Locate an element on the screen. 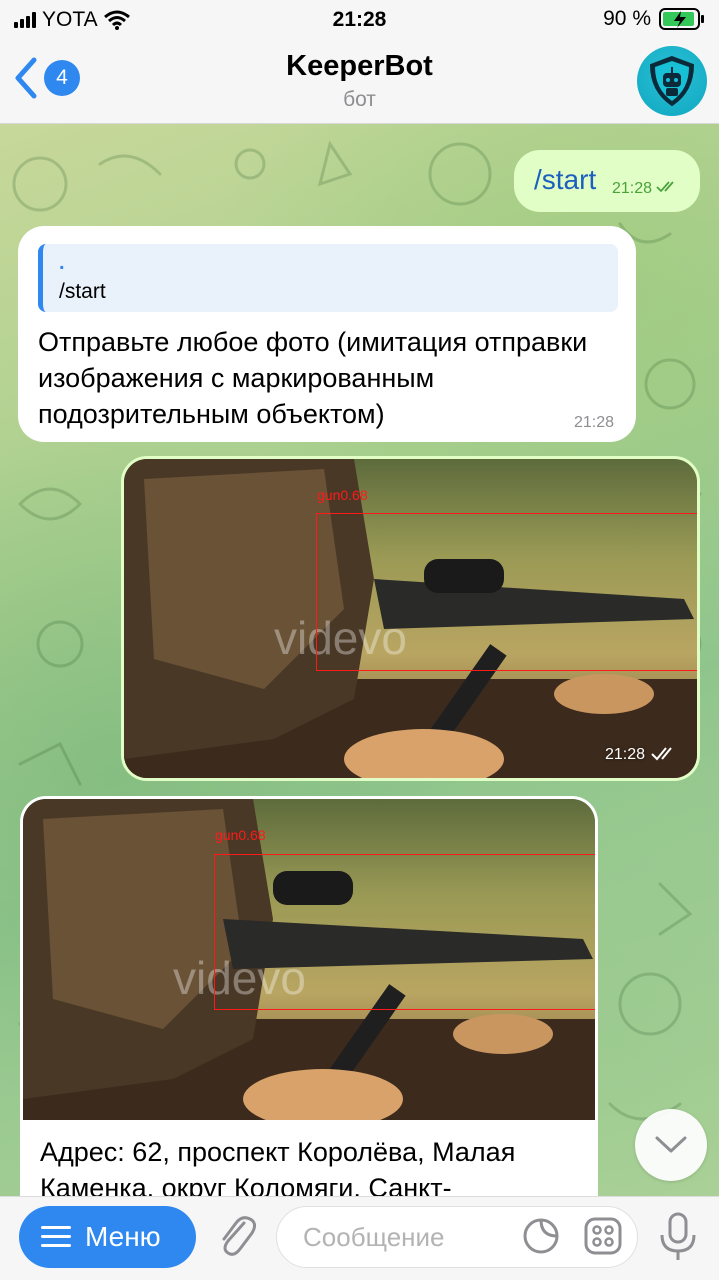 Image resolution: width=719 pixels, height=1280 pixels. sticker-icon is located at coordinates (541, 1236).